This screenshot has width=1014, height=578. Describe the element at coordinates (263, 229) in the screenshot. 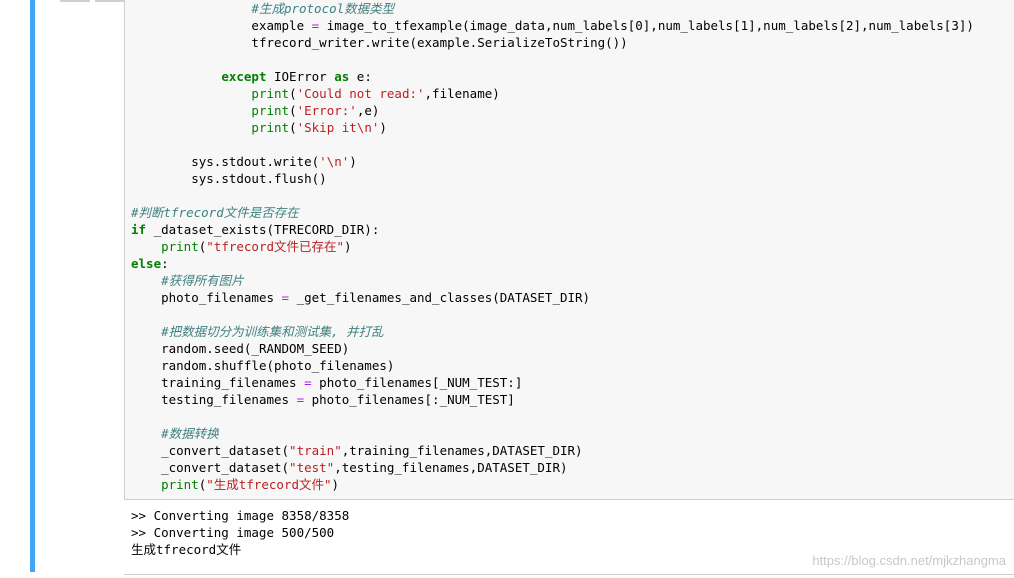

I see `code-token: _dataset_exists(TFRECORD_DIR):` at that location.